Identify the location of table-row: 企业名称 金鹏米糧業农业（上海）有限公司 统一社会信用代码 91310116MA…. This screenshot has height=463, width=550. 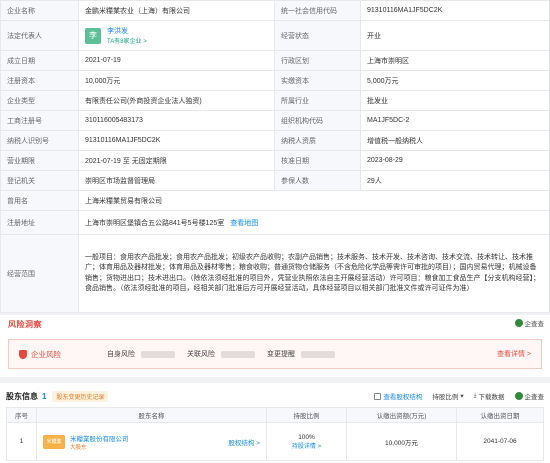
(275, 10).